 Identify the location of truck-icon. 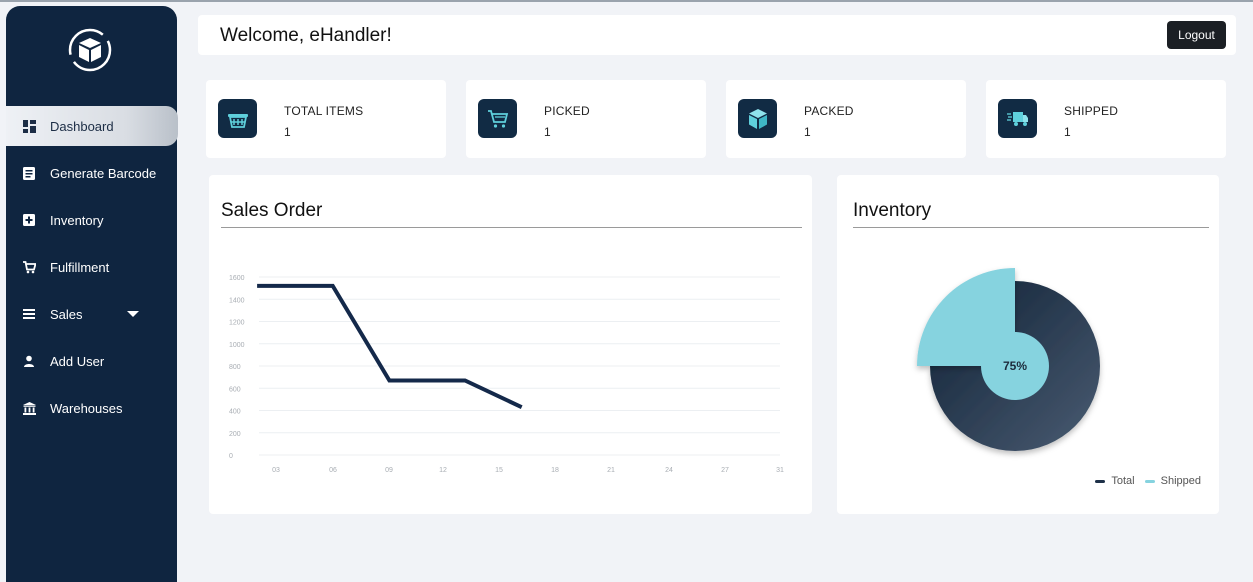
(1017, 118).